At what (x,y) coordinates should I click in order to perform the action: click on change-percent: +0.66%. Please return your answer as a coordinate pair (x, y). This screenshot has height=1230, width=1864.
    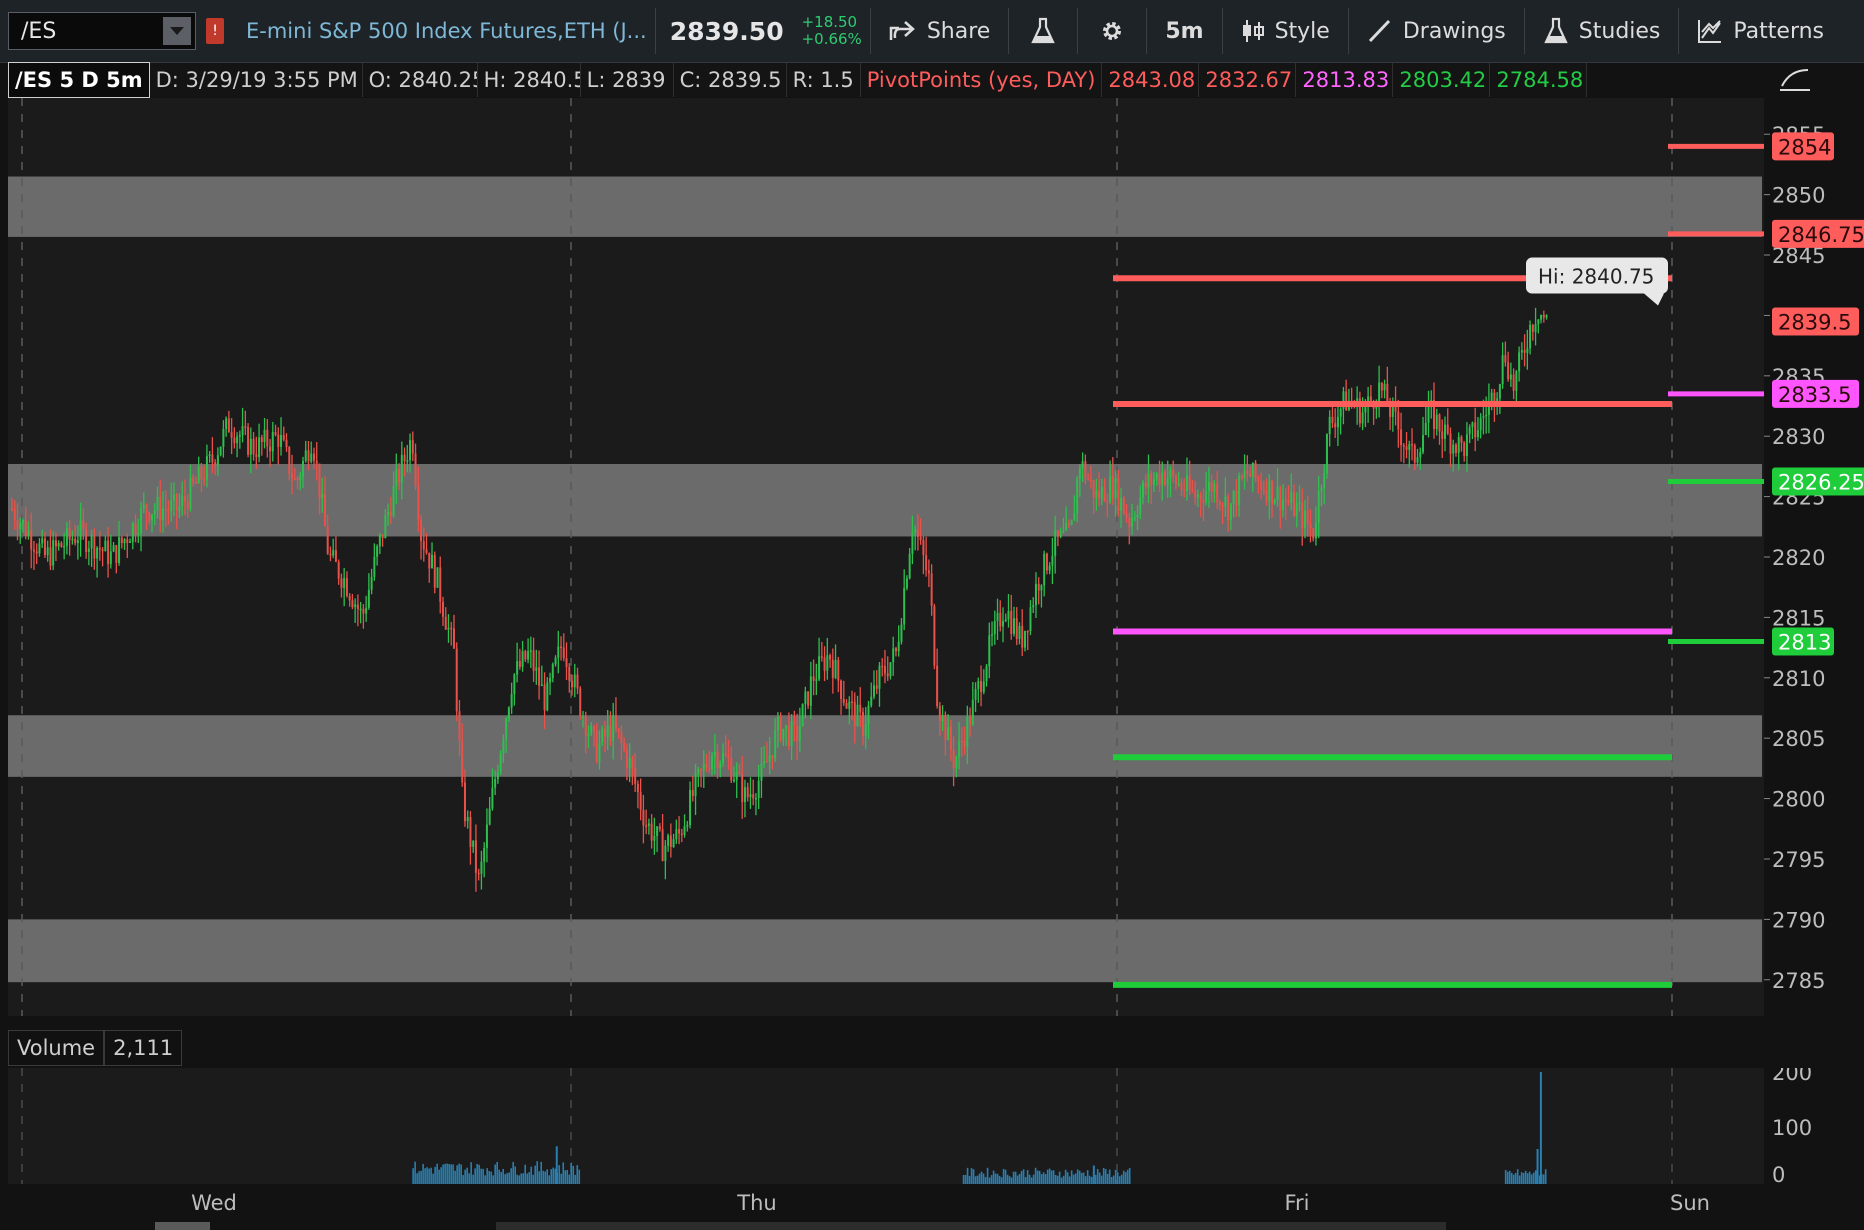
    Looking at the image, I should click on (831, 39).